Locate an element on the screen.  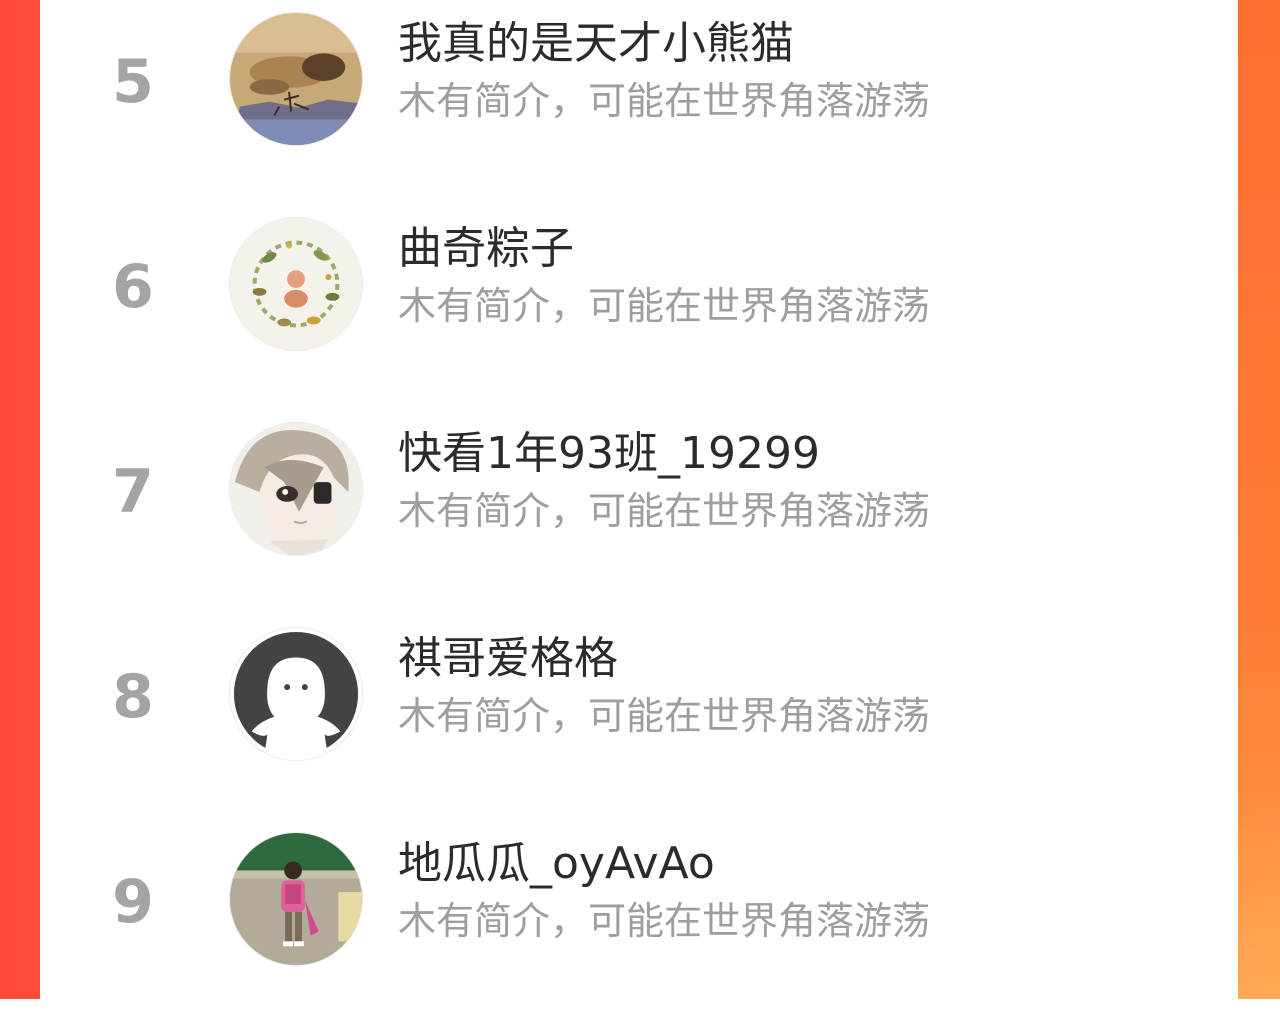
wreath-avatar-icon is located at coordinates (296, 284).